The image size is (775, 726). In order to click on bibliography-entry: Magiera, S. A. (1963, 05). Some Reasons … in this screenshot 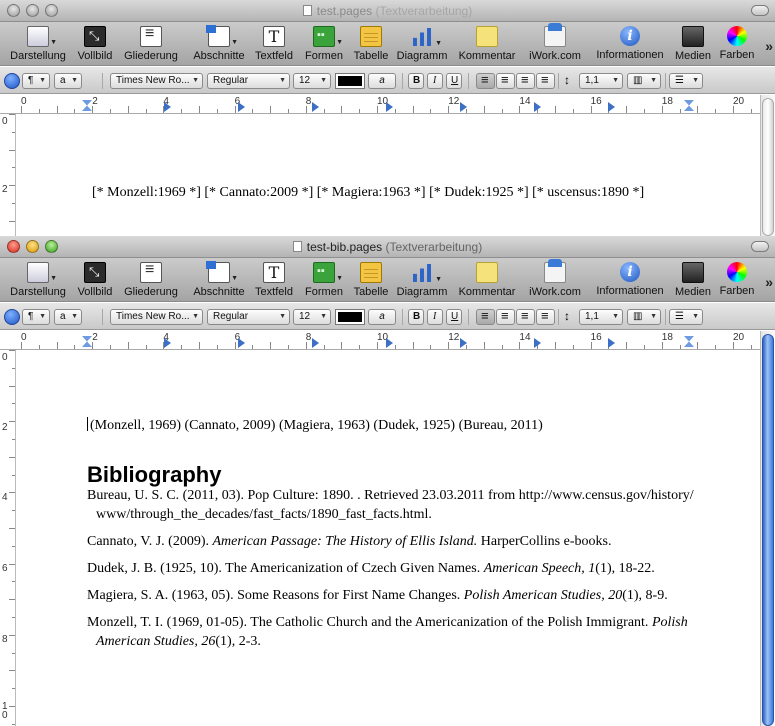, I will do `click(392, 595)`.